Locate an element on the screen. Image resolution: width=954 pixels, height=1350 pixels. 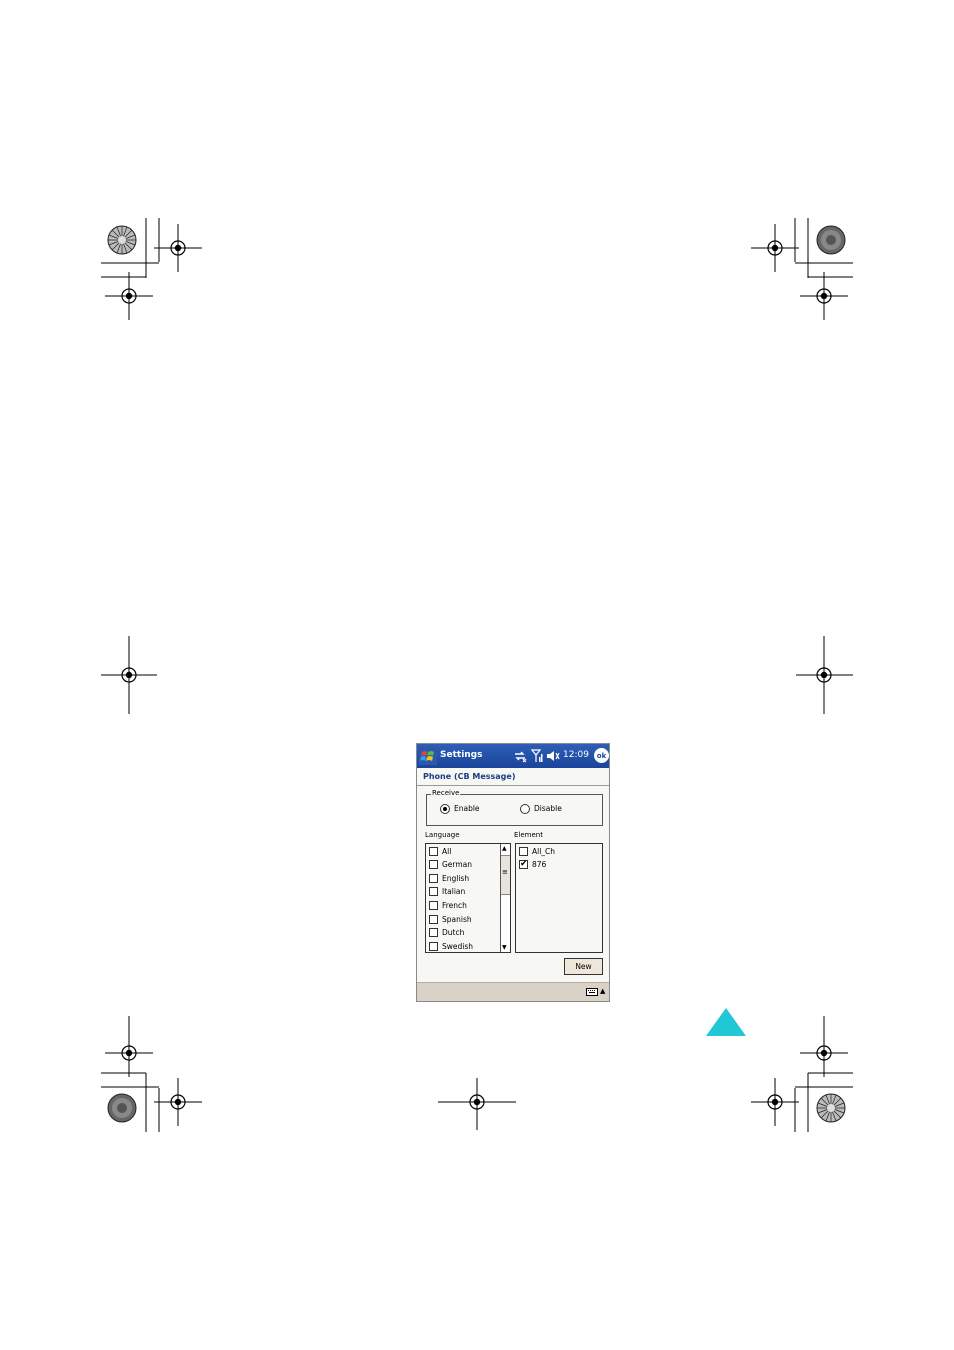
language-item-italian: Italian is located at coordinates (463, 891).